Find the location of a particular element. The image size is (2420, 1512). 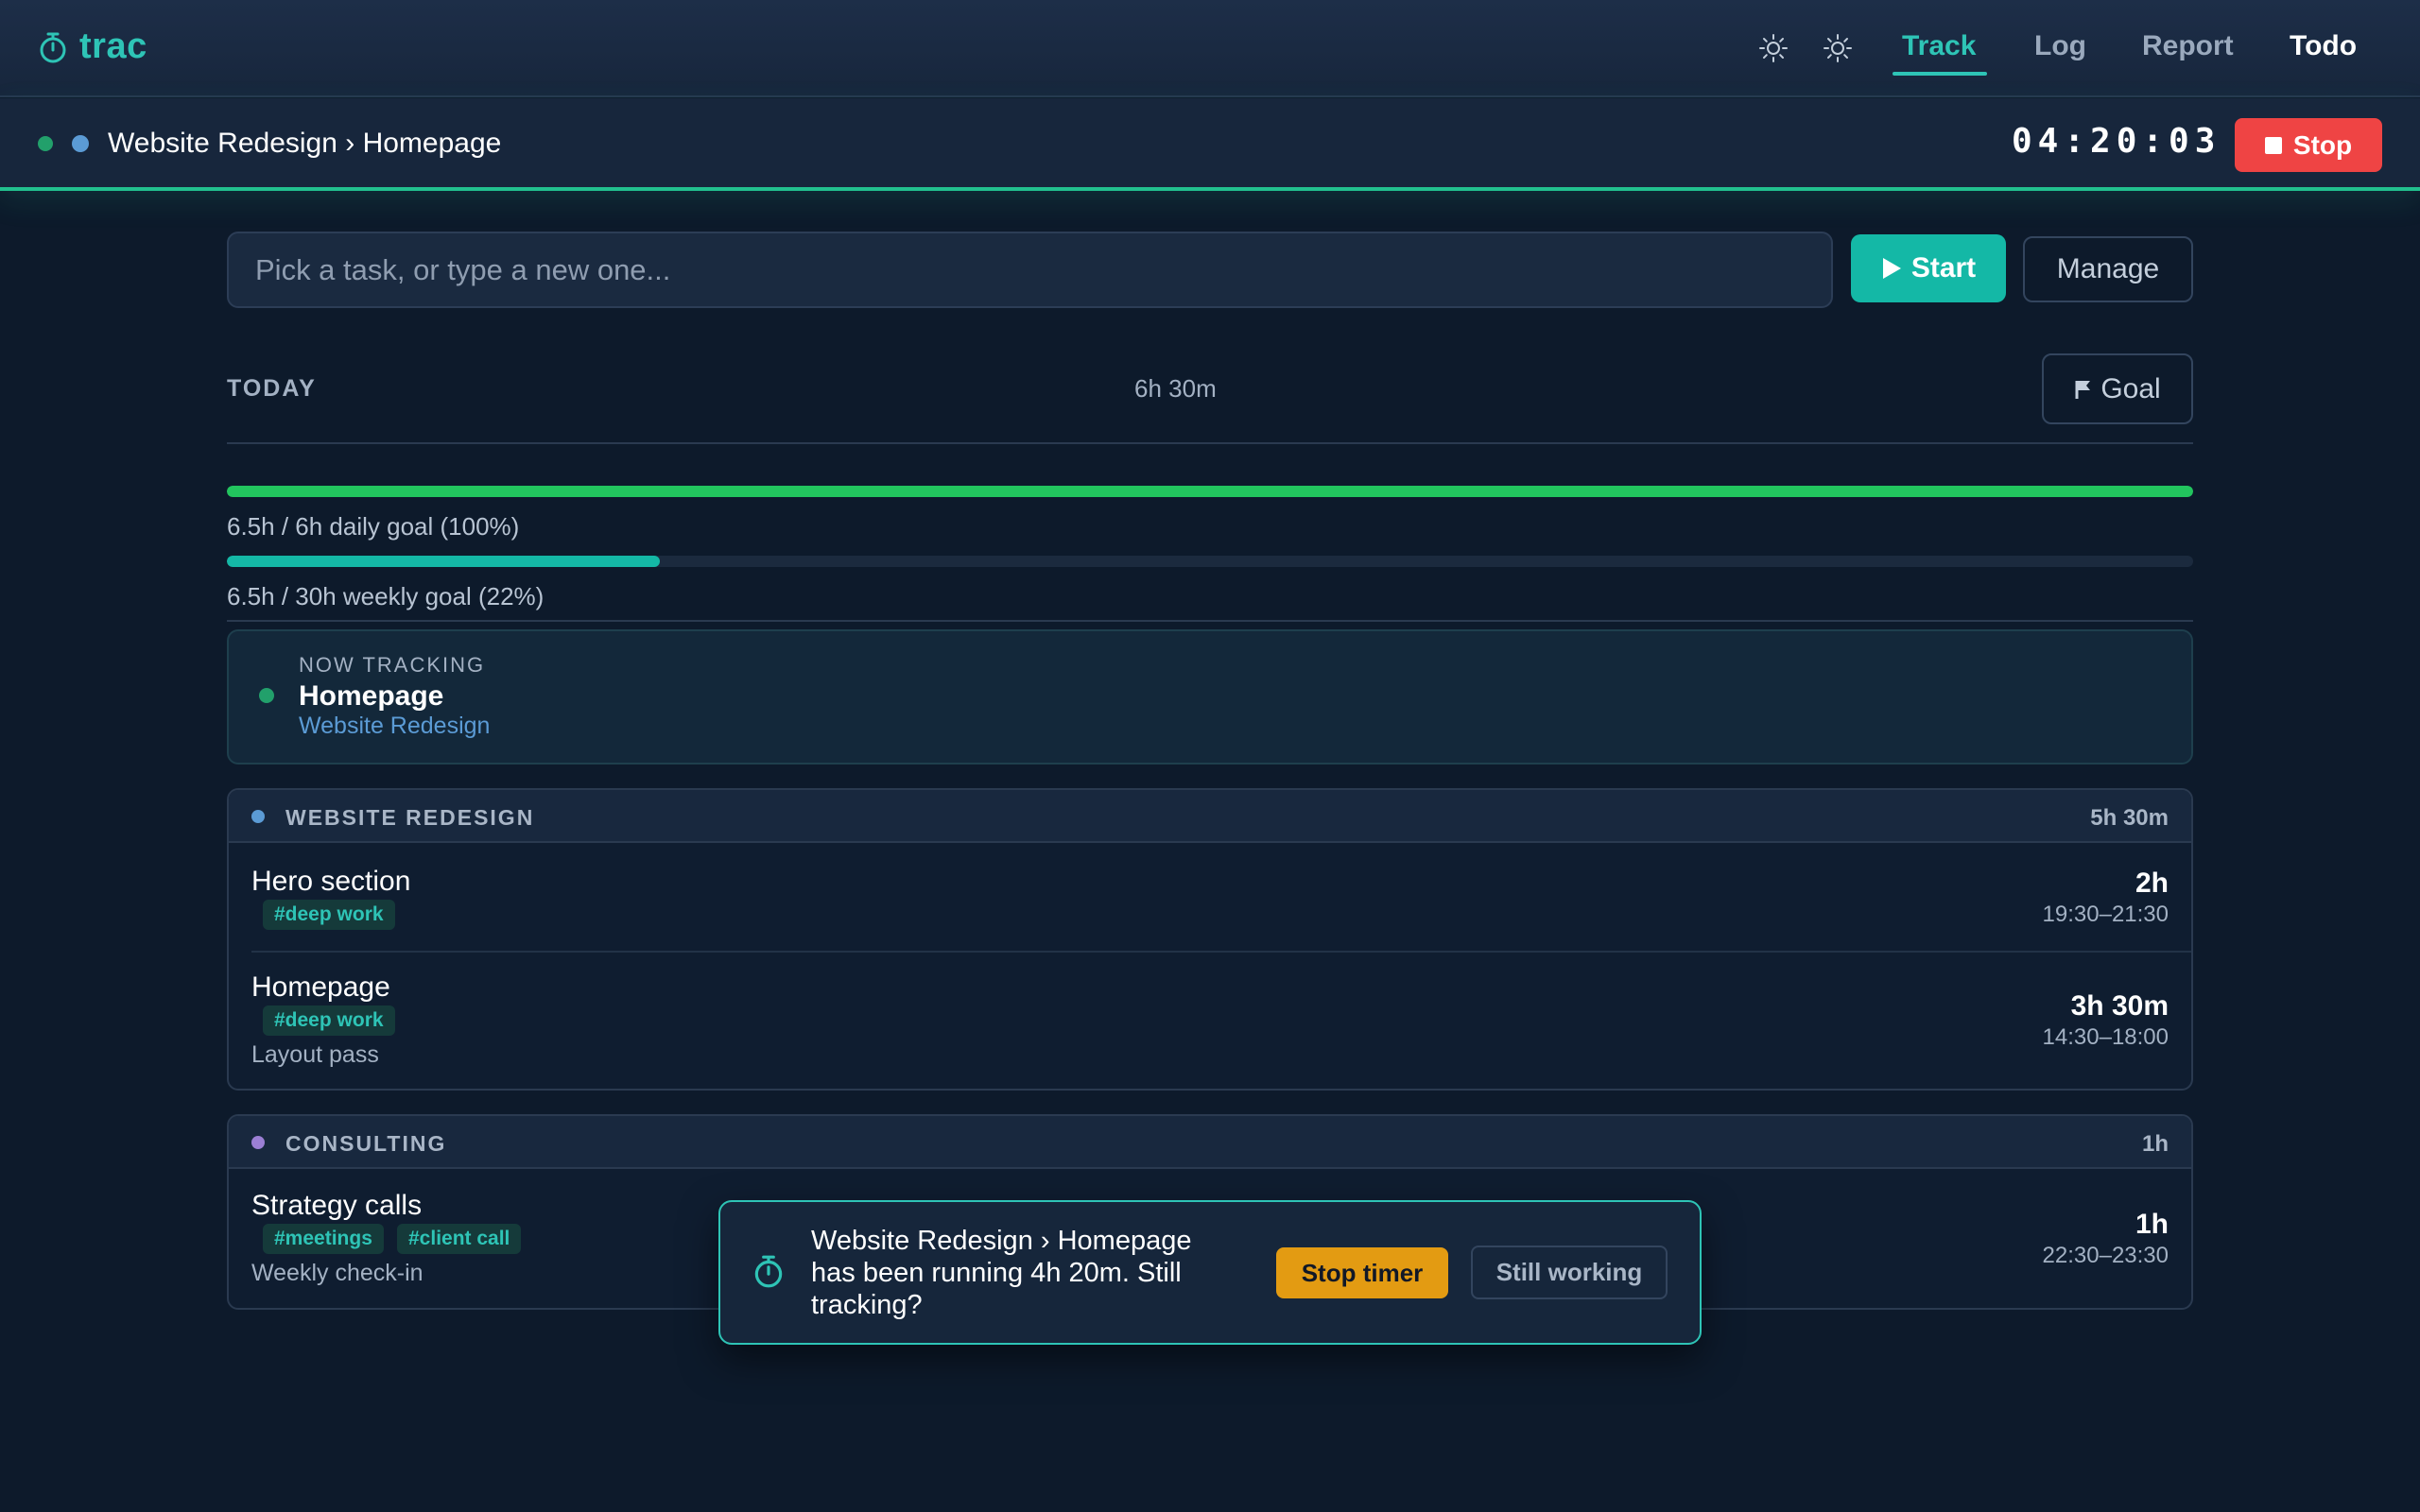

today-label: TODAY is located at coordinates (272, 388).